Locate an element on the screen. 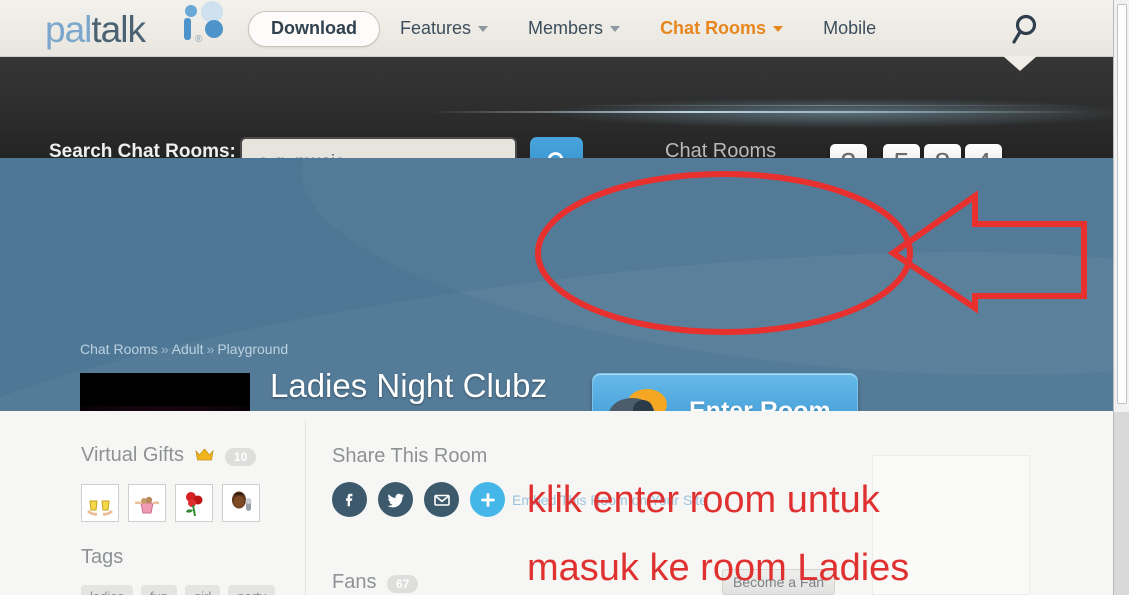  open-now-line1: Chat Rooms is located at coordinates (721, 149).